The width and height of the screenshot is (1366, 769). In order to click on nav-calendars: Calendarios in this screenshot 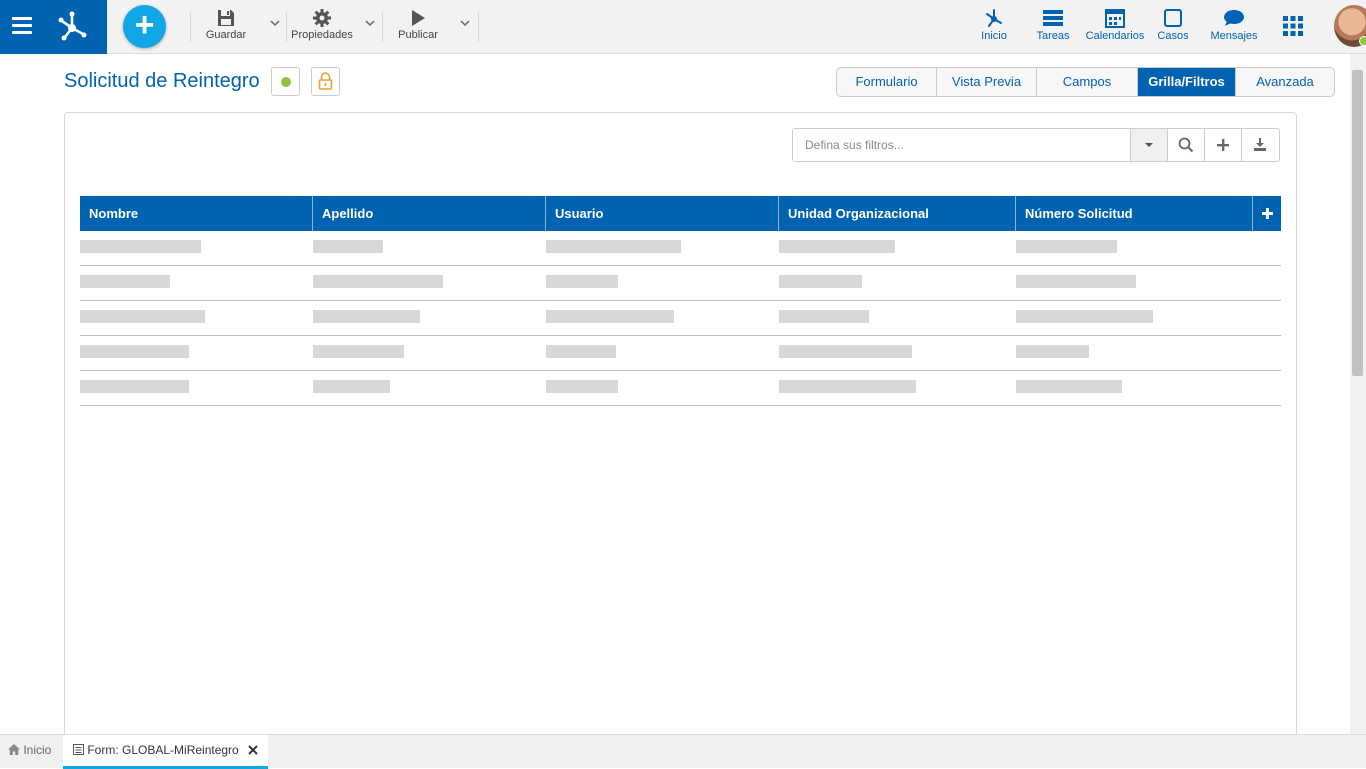, I will do `click(1115, 24)`.